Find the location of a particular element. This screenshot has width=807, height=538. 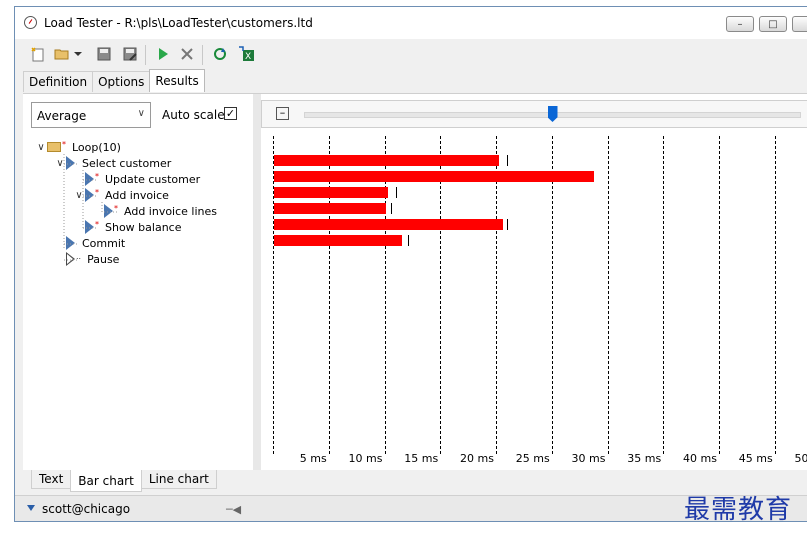

refresh-icon is located at coordinates (220, 54).